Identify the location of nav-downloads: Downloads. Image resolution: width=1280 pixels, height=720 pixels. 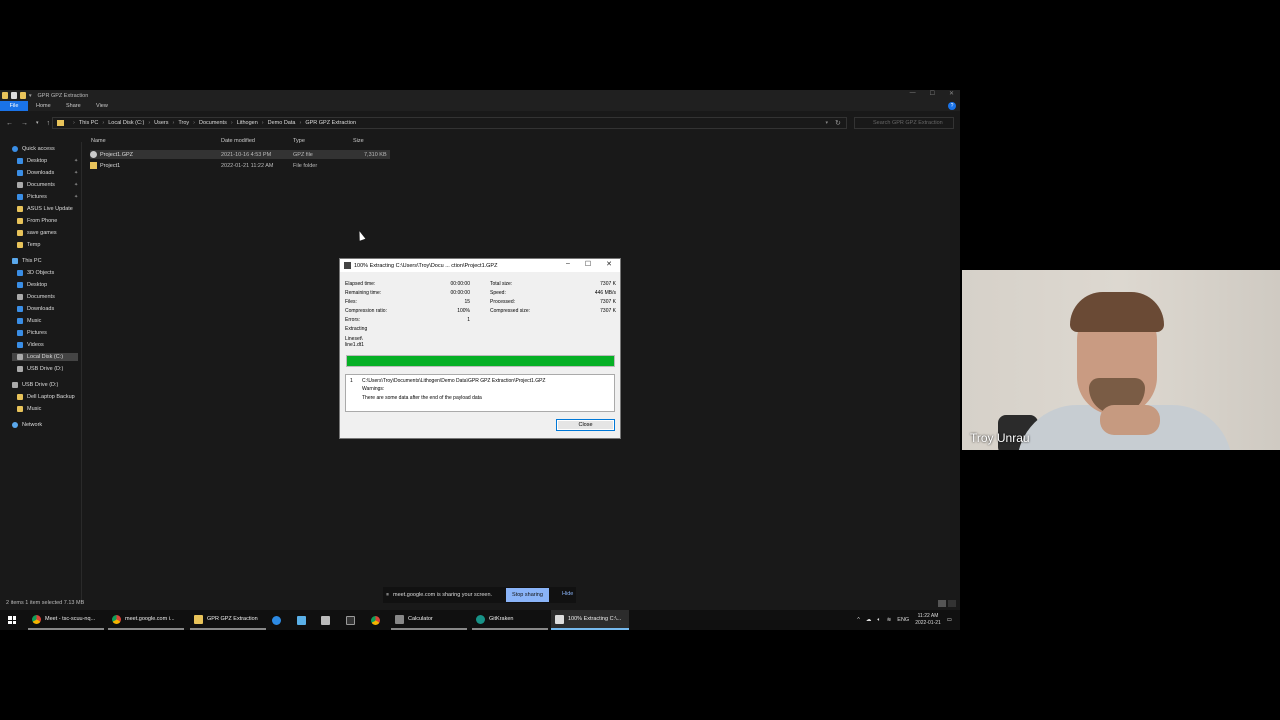
(35, 173).